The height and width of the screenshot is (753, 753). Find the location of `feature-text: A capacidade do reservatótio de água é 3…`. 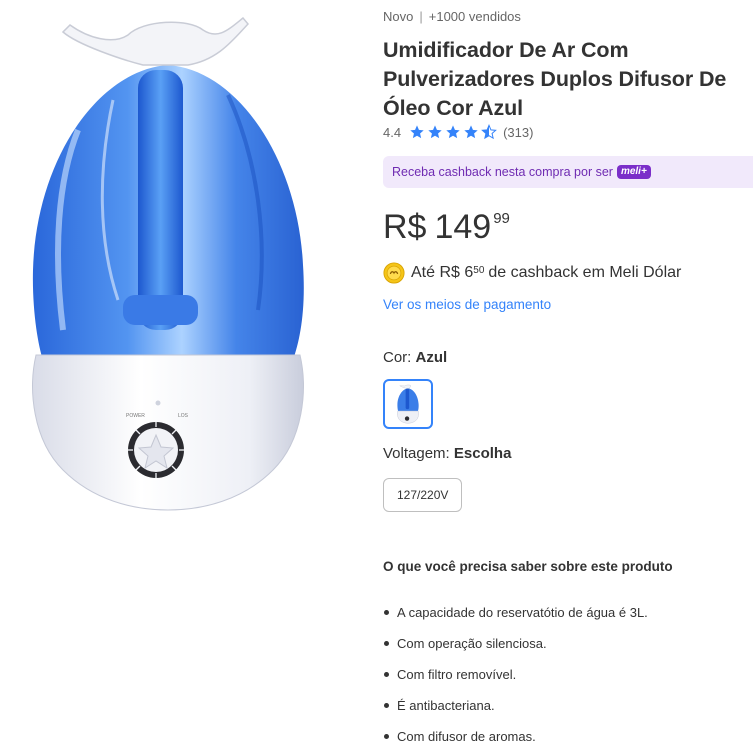

feature-text: A capacidade do reservatótio de água é 3… is located at coordinates (522, 612).